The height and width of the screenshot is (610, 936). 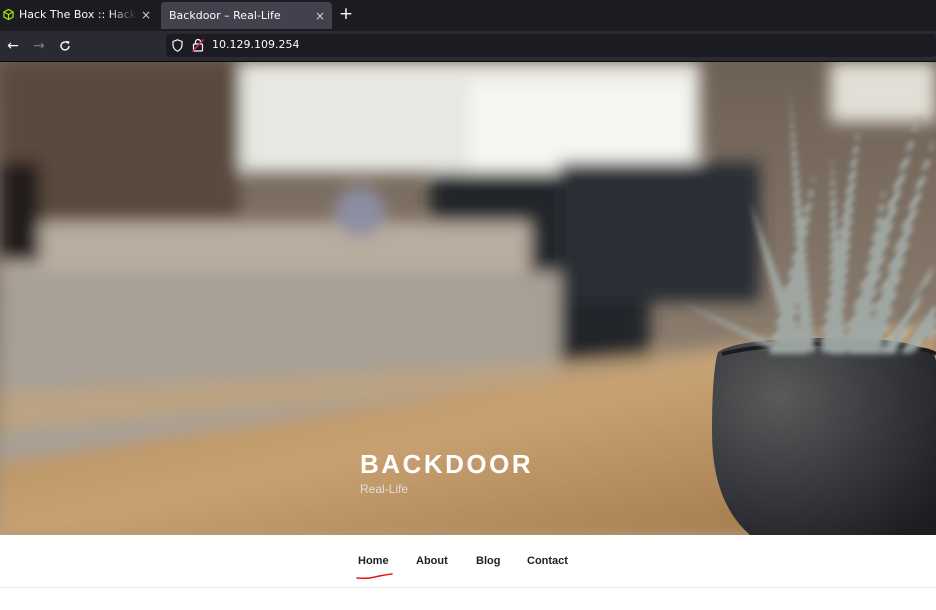 What do you see at coordinates (373, 561) in the screenshot?
I see `menu-item-home: Home` at bounding box center [373, 561].